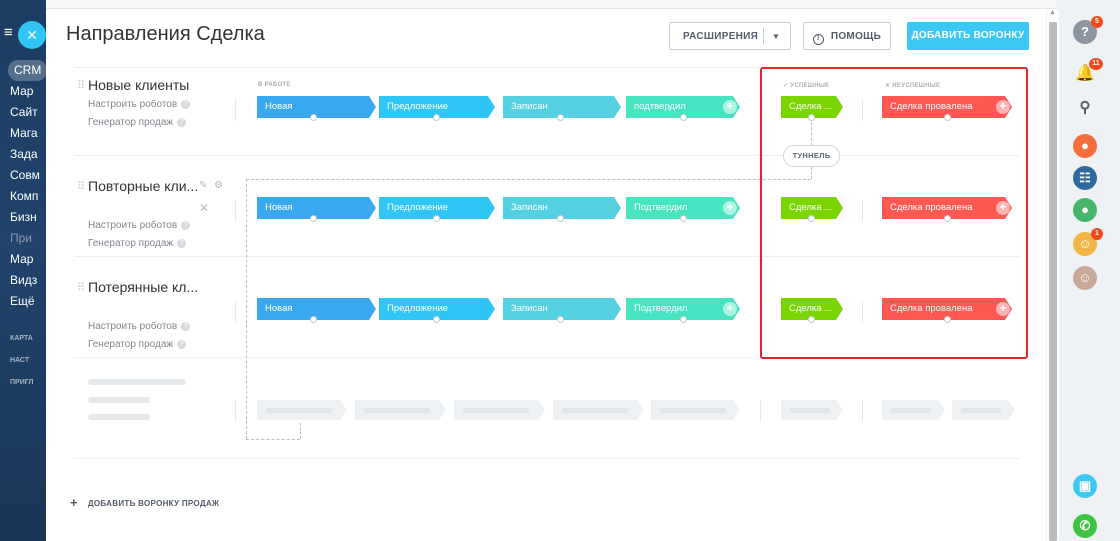 This screenshot has width=1120, height=541. Describe the element at coordinates (274, 85) in the screenshot. I see `column-in-work-label: В РАБОТЕ` at that location.